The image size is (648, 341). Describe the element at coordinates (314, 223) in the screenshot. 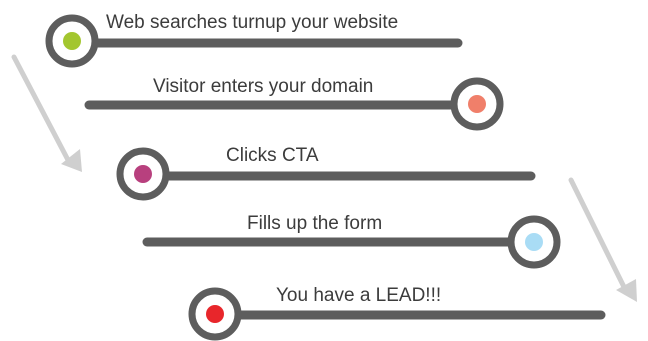

I see `step-4-label: Fills up the form` at that location.